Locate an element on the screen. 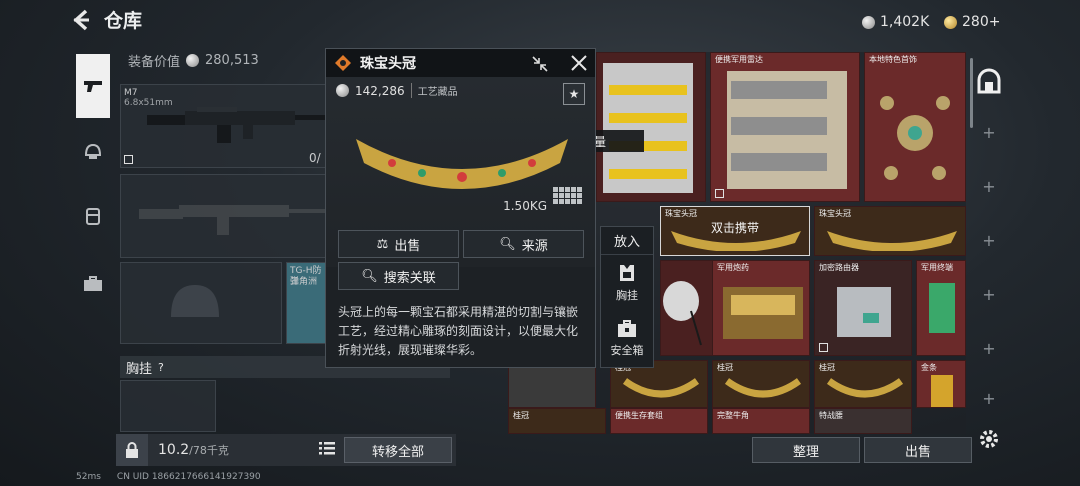 The width and height of the screenshot is (1080, 486). tab-weapons is located at coordinates (93, 86).